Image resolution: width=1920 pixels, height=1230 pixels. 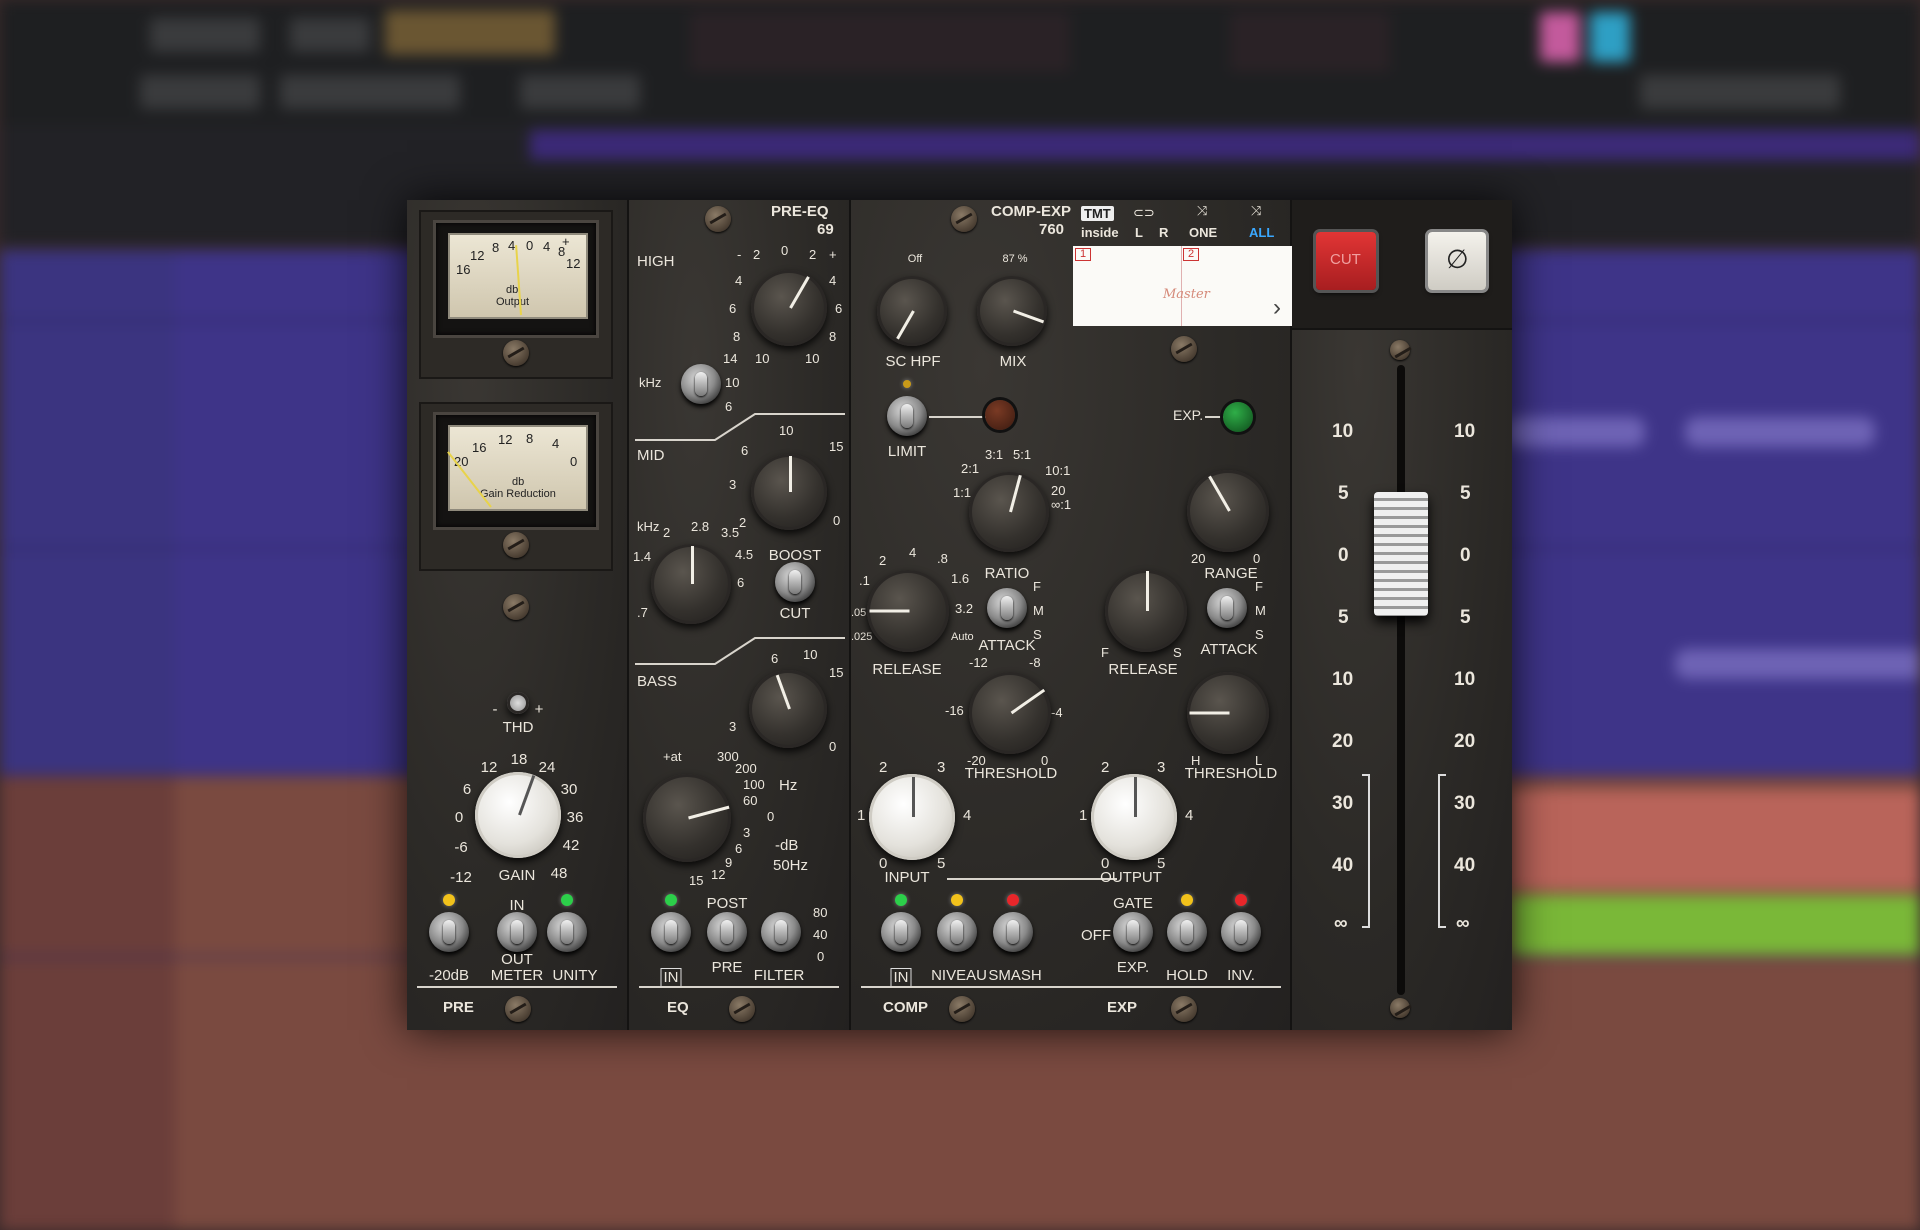 What do you see at coordinates (1134, 817) in the screenshot?
I see `output-knob` at bounding box center [1134, 817].